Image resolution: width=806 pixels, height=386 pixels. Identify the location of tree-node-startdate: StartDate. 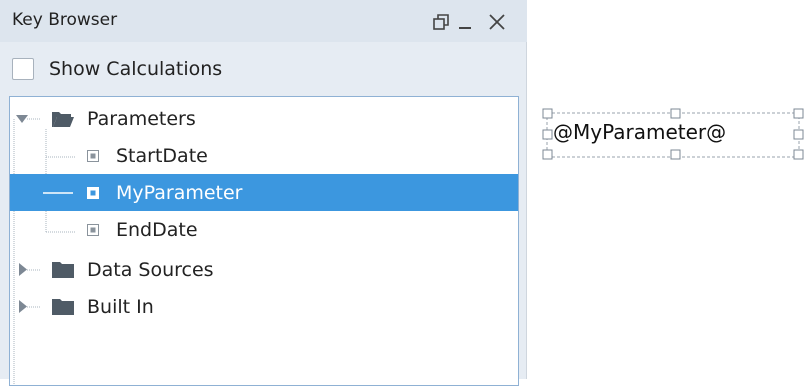
(264, 155).